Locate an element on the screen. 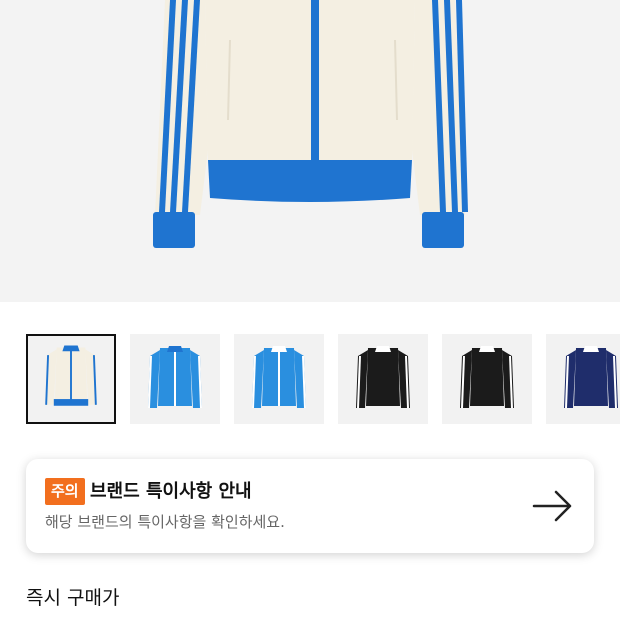 This screenshot has width=620, height=620. thumbnail-navy is located at coordinates (583, 379).